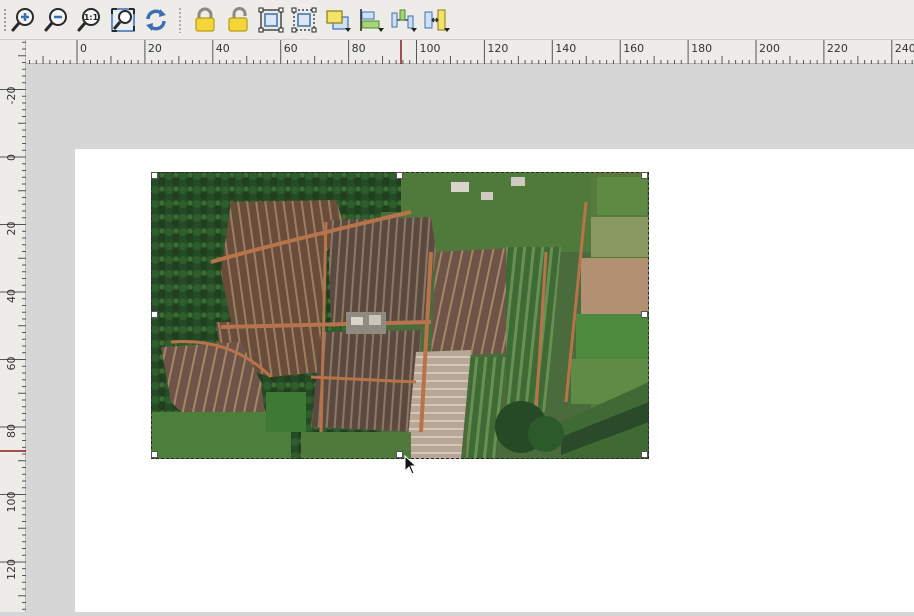  I want to click on lock-closed-icon, so click(205, 19).